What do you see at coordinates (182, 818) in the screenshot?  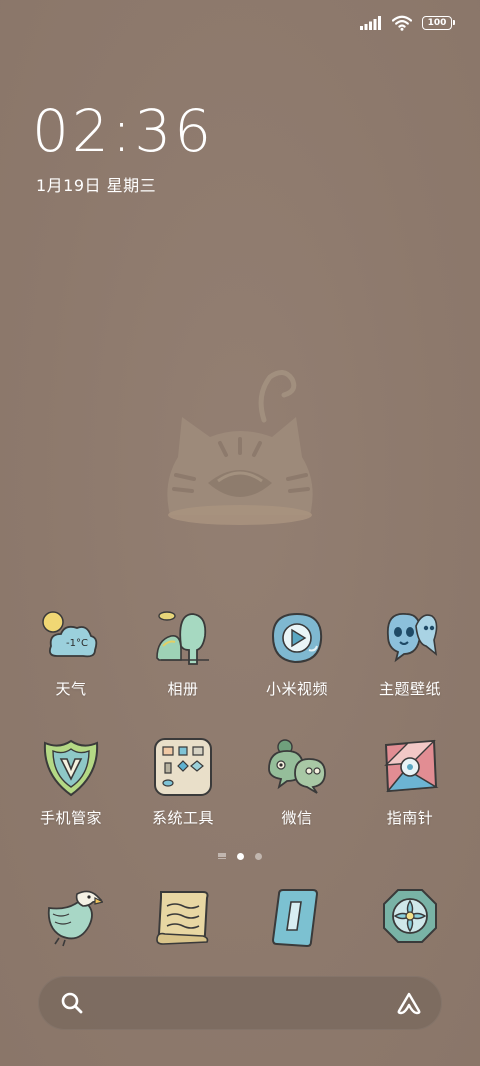 I see `app-label: 系统工具` at bounding box center [182, 818].